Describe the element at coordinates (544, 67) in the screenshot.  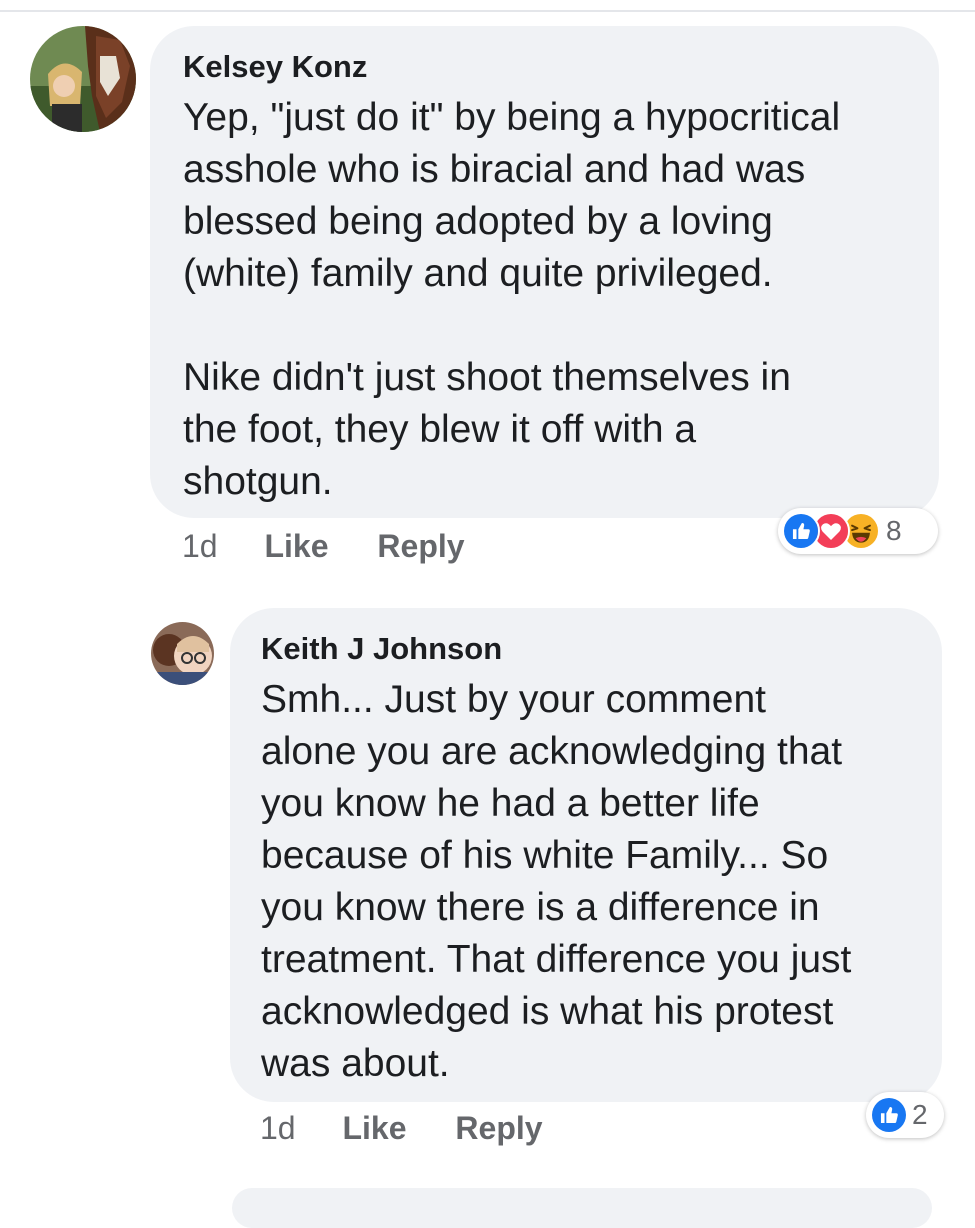
I see `comment-author: Kelsey Konz` at that location.